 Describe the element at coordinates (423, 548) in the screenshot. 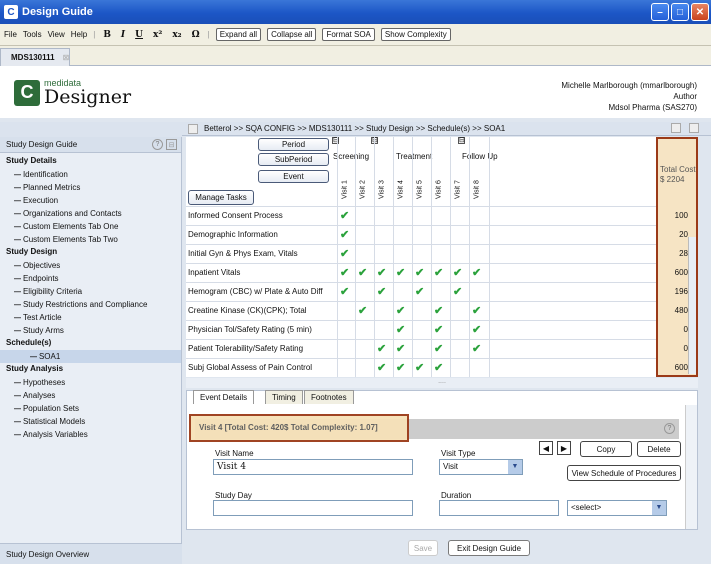

I see `save-button: Save` at that location.